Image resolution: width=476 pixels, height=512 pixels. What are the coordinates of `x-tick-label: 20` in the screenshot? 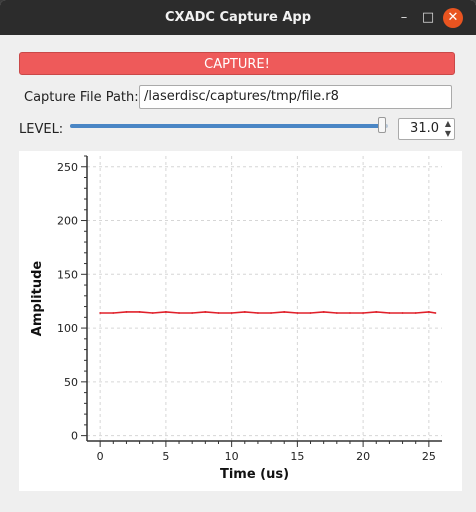 It's located at (363, 456).